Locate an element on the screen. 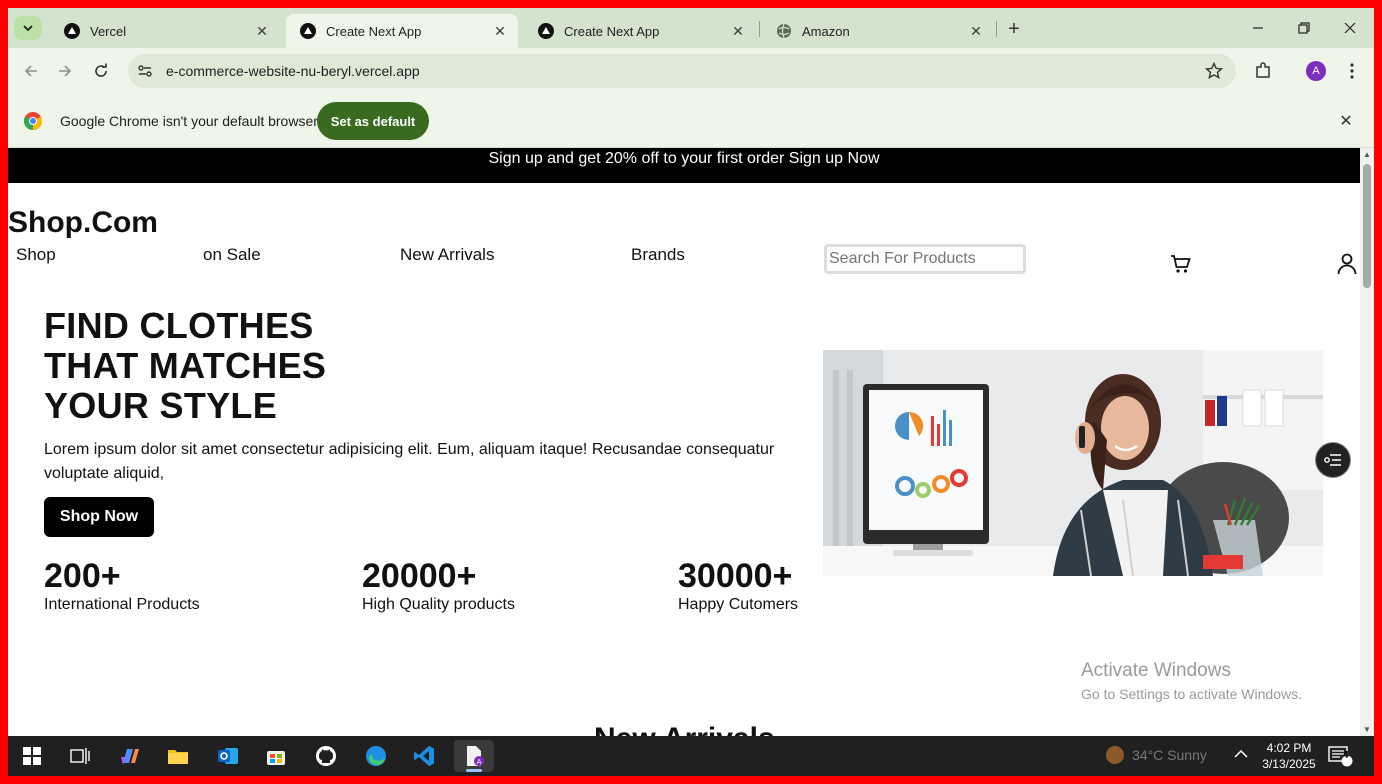  filter-icon is located at coordinates (1332, 460).